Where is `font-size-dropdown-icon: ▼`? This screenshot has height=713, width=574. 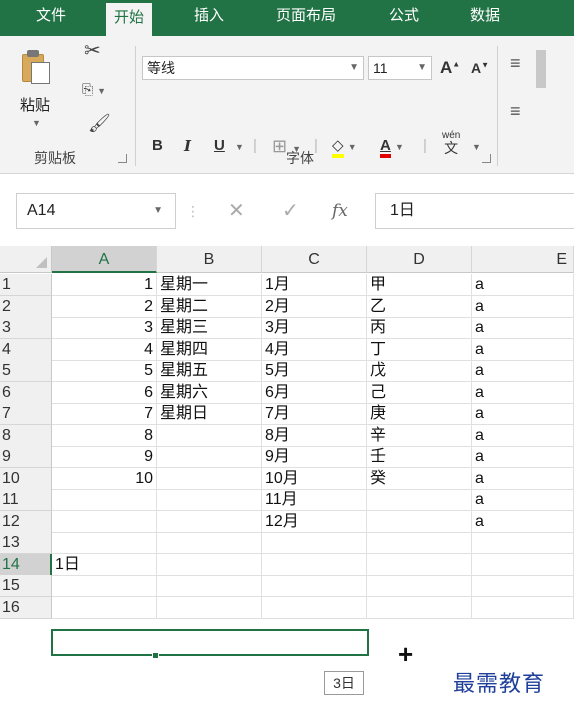
font-size-dropdown-icon: ▼ is located at coordinates (422, 68).